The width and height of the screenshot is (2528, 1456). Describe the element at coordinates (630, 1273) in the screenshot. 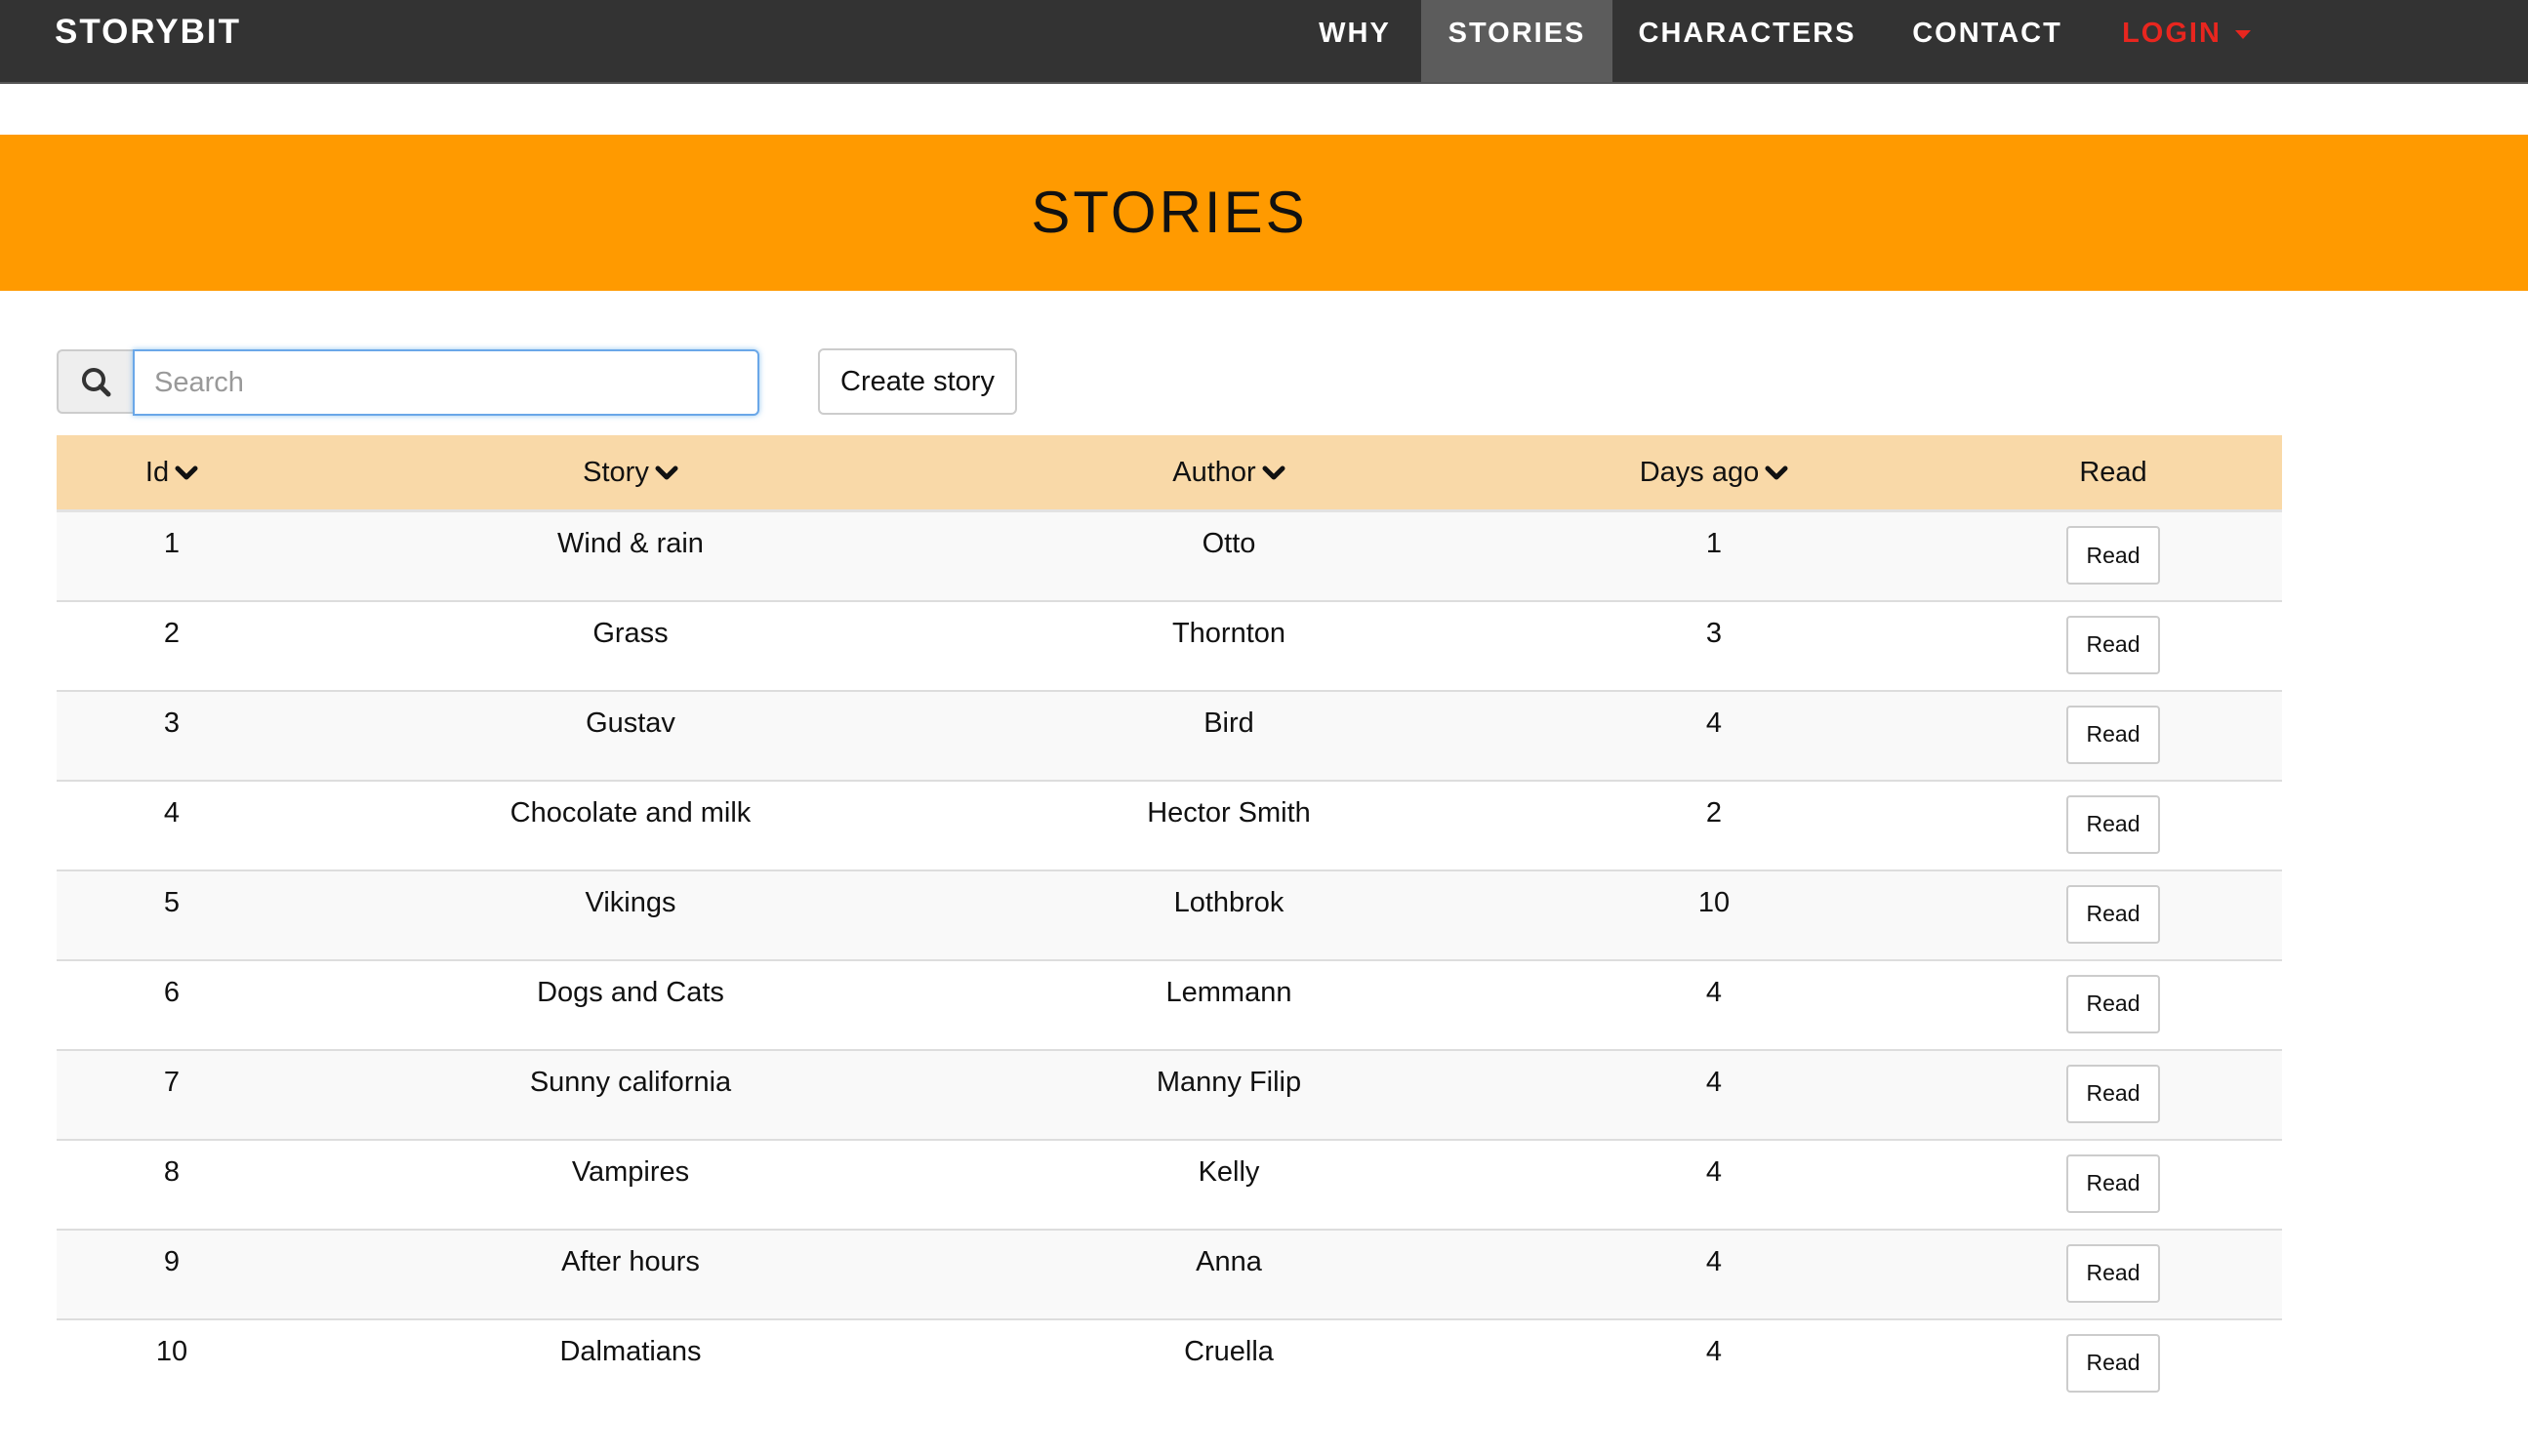

I see `cell-story: After hours` at that location.